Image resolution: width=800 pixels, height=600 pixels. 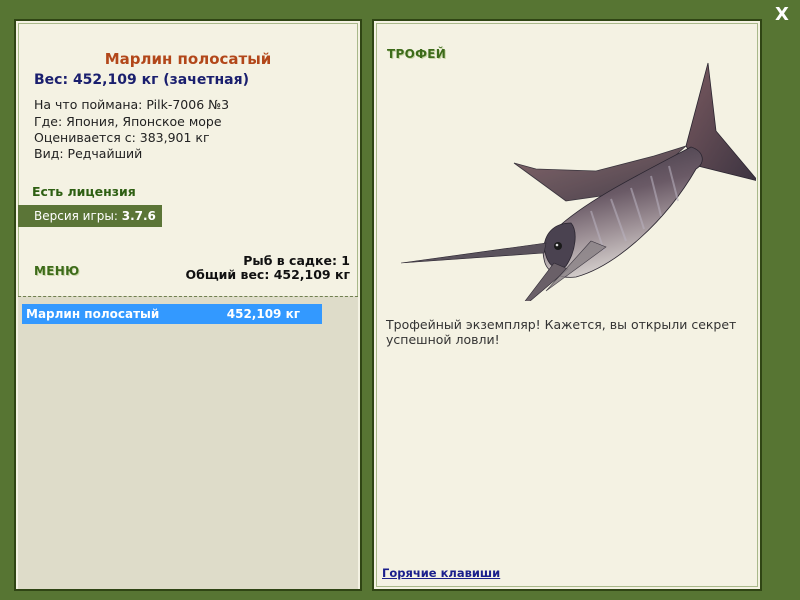 I want to click on cage-count: Рыб в садке: 1, so click(x=296, y=260).